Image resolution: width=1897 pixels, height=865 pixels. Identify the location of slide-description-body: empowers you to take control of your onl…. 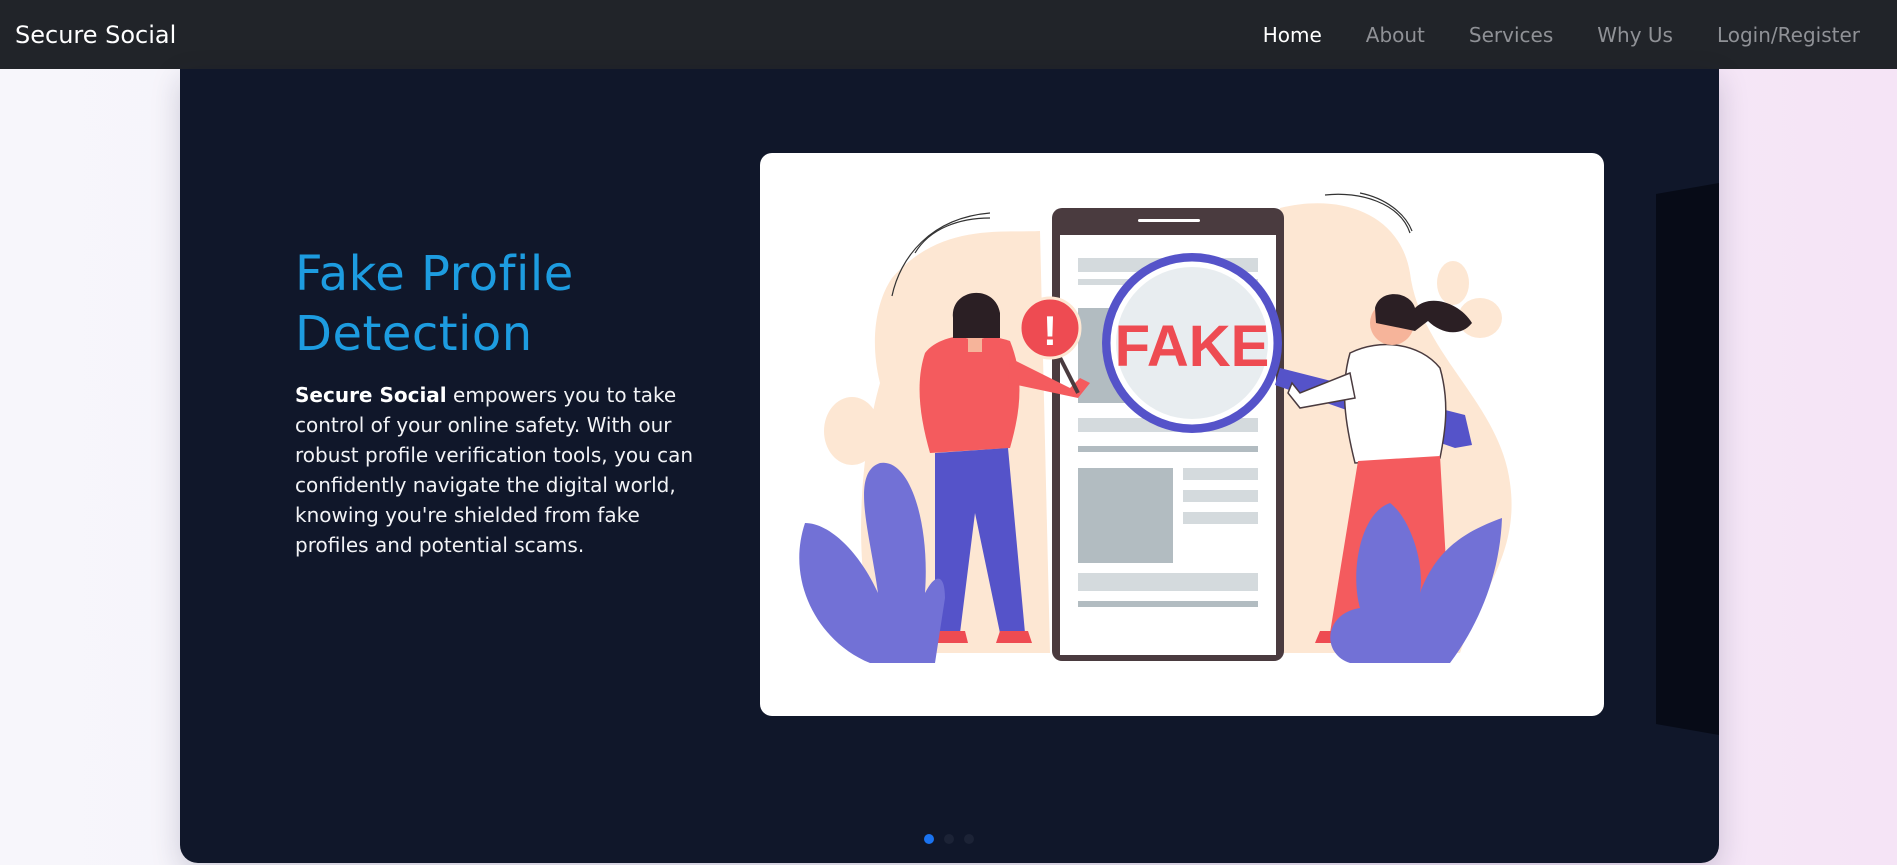
(494, 470).